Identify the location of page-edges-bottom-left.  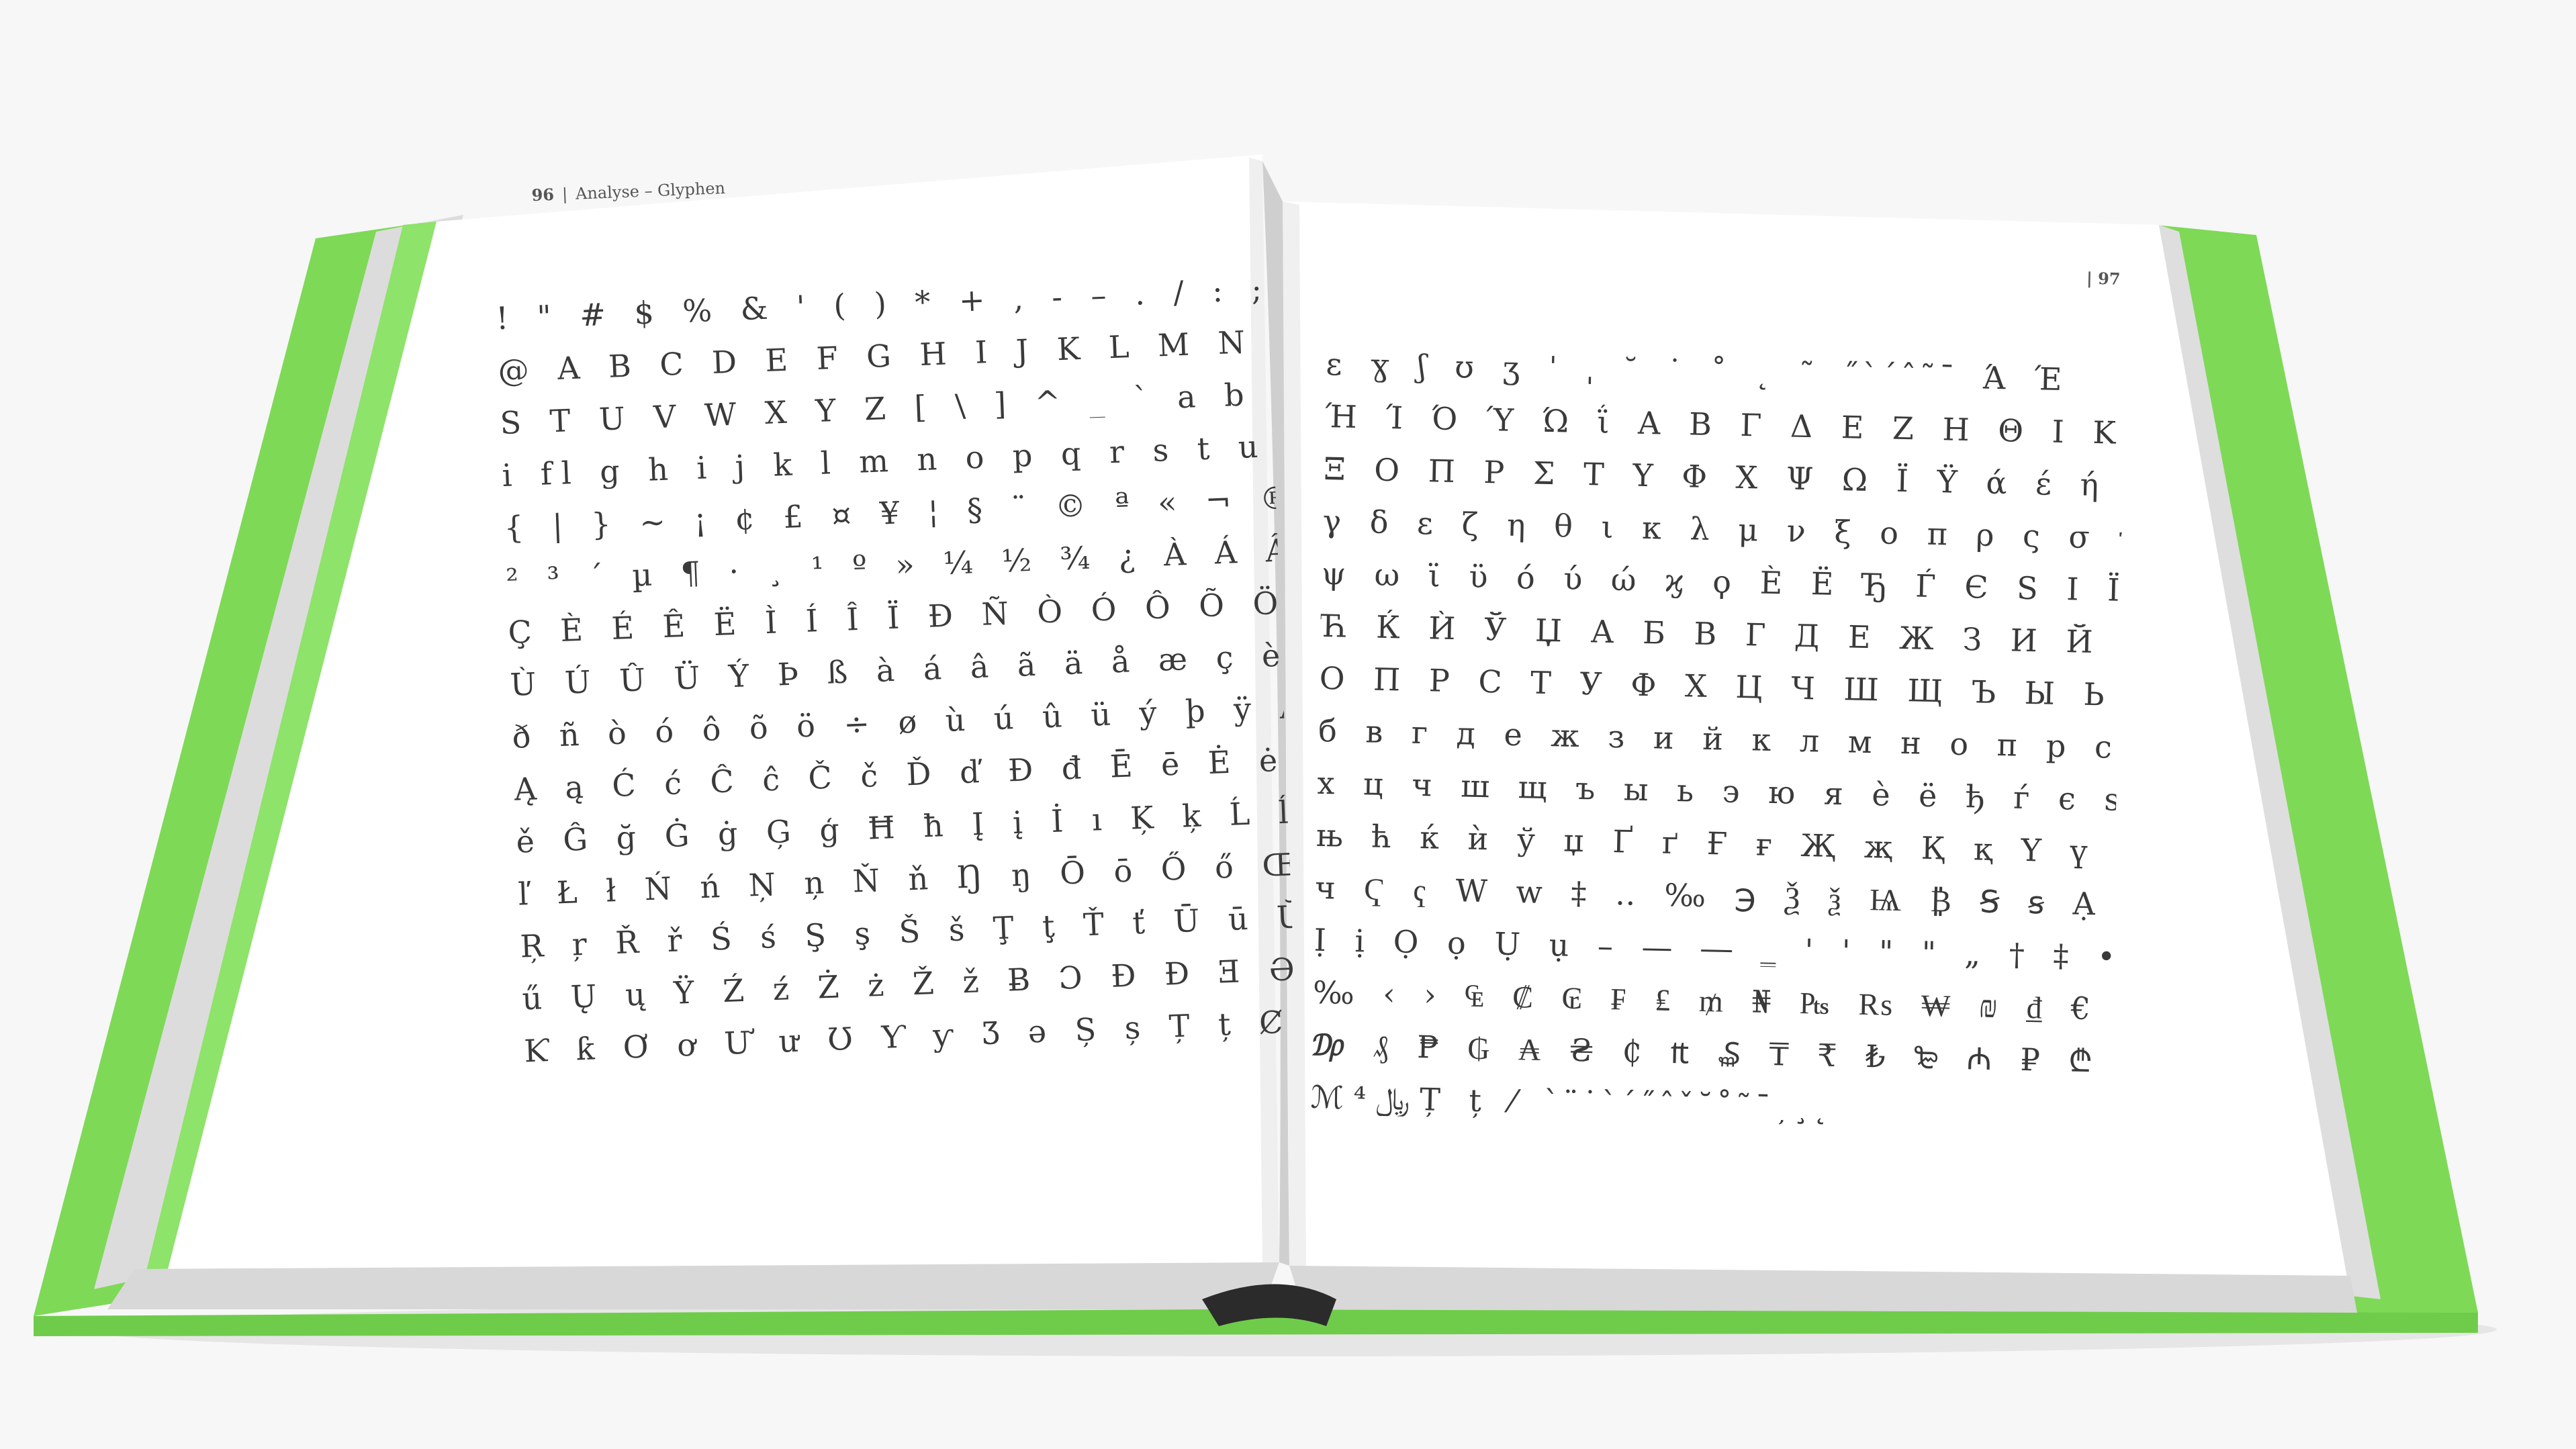
(693, 1285).